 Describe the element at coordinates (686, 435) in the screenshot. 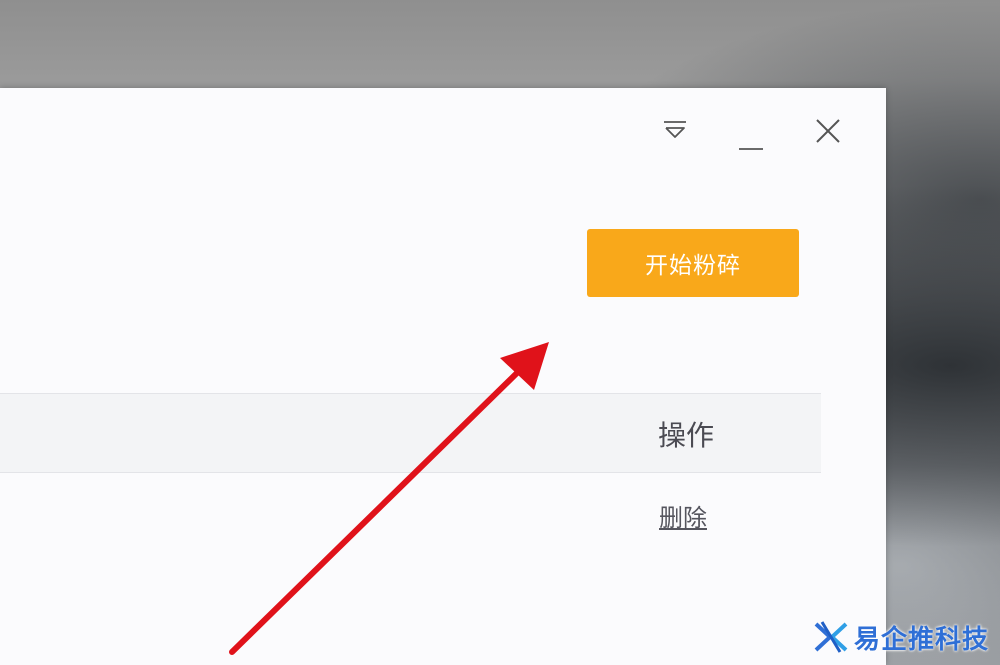

I see `column-header-action: 操作` at that location.